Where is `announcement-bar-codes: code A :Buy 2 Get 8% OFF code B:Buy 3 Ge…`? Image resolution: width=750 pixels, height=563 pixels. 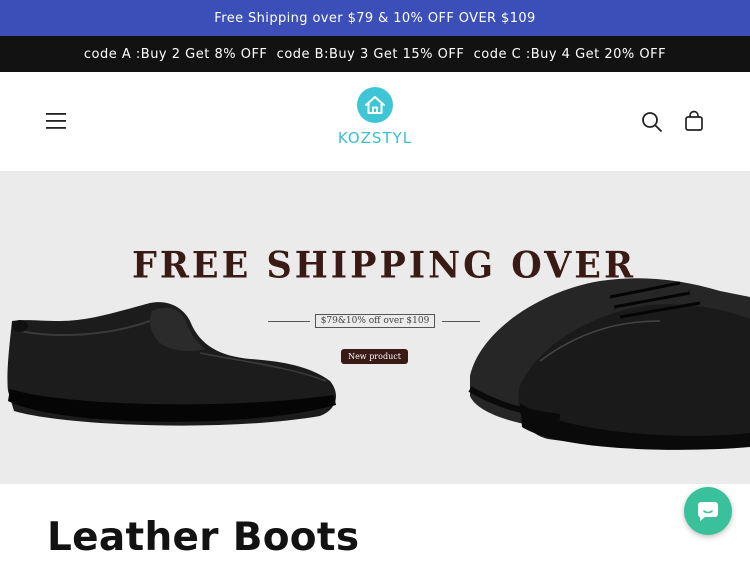
announcement-bar-codes: code A :Buy 2 Get 8% OFF code B:Buy 3 Ge… is located at coordinates (375, 54).